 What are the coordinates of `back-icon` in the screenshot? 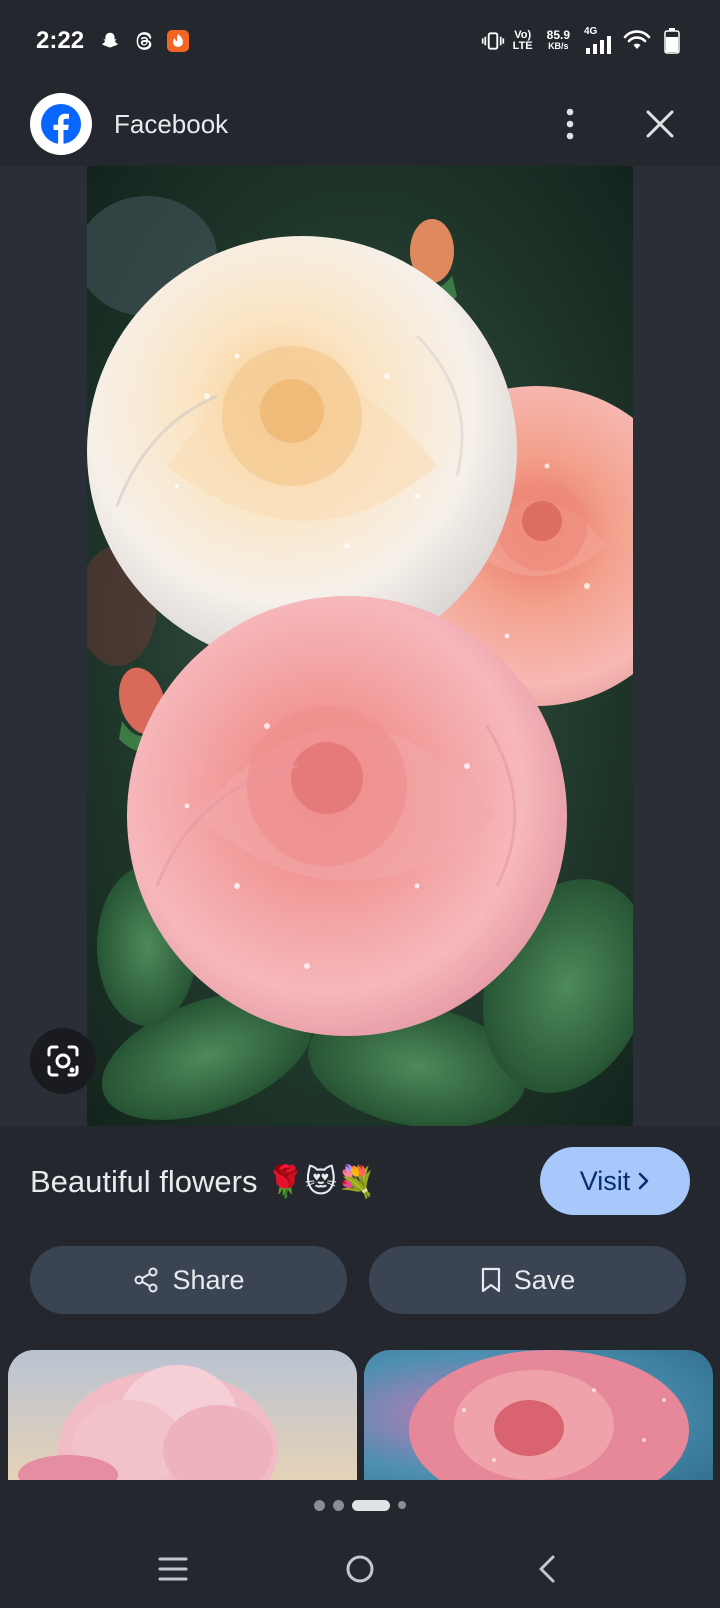 It's located at (547, 1569).